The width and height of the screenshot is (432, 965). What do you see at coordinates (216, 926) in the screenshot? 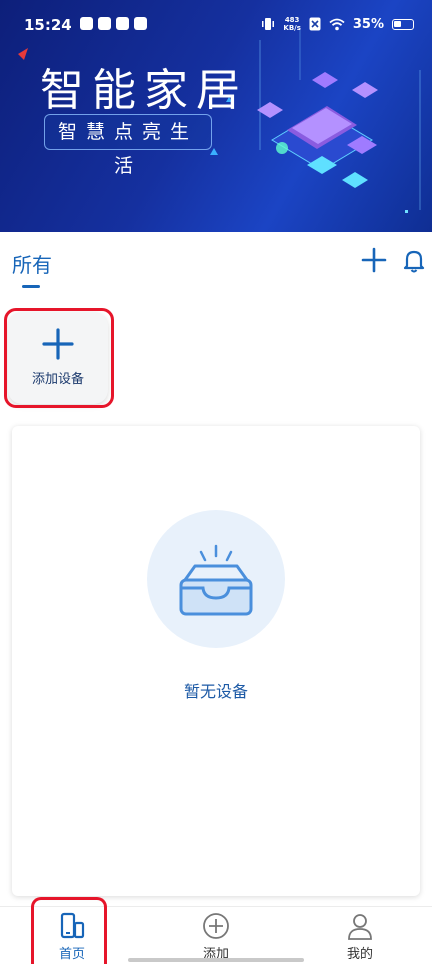
I see `add-circle-icon` at bounding box center [216, 926].